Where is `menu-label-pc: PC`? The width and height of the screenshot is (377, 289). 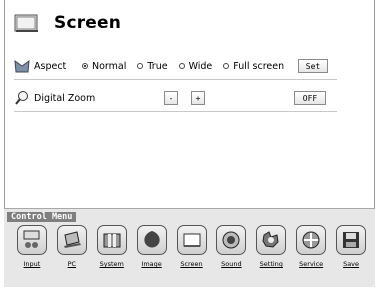
menu-label-pc: PC is located at coordinates (72, 264).